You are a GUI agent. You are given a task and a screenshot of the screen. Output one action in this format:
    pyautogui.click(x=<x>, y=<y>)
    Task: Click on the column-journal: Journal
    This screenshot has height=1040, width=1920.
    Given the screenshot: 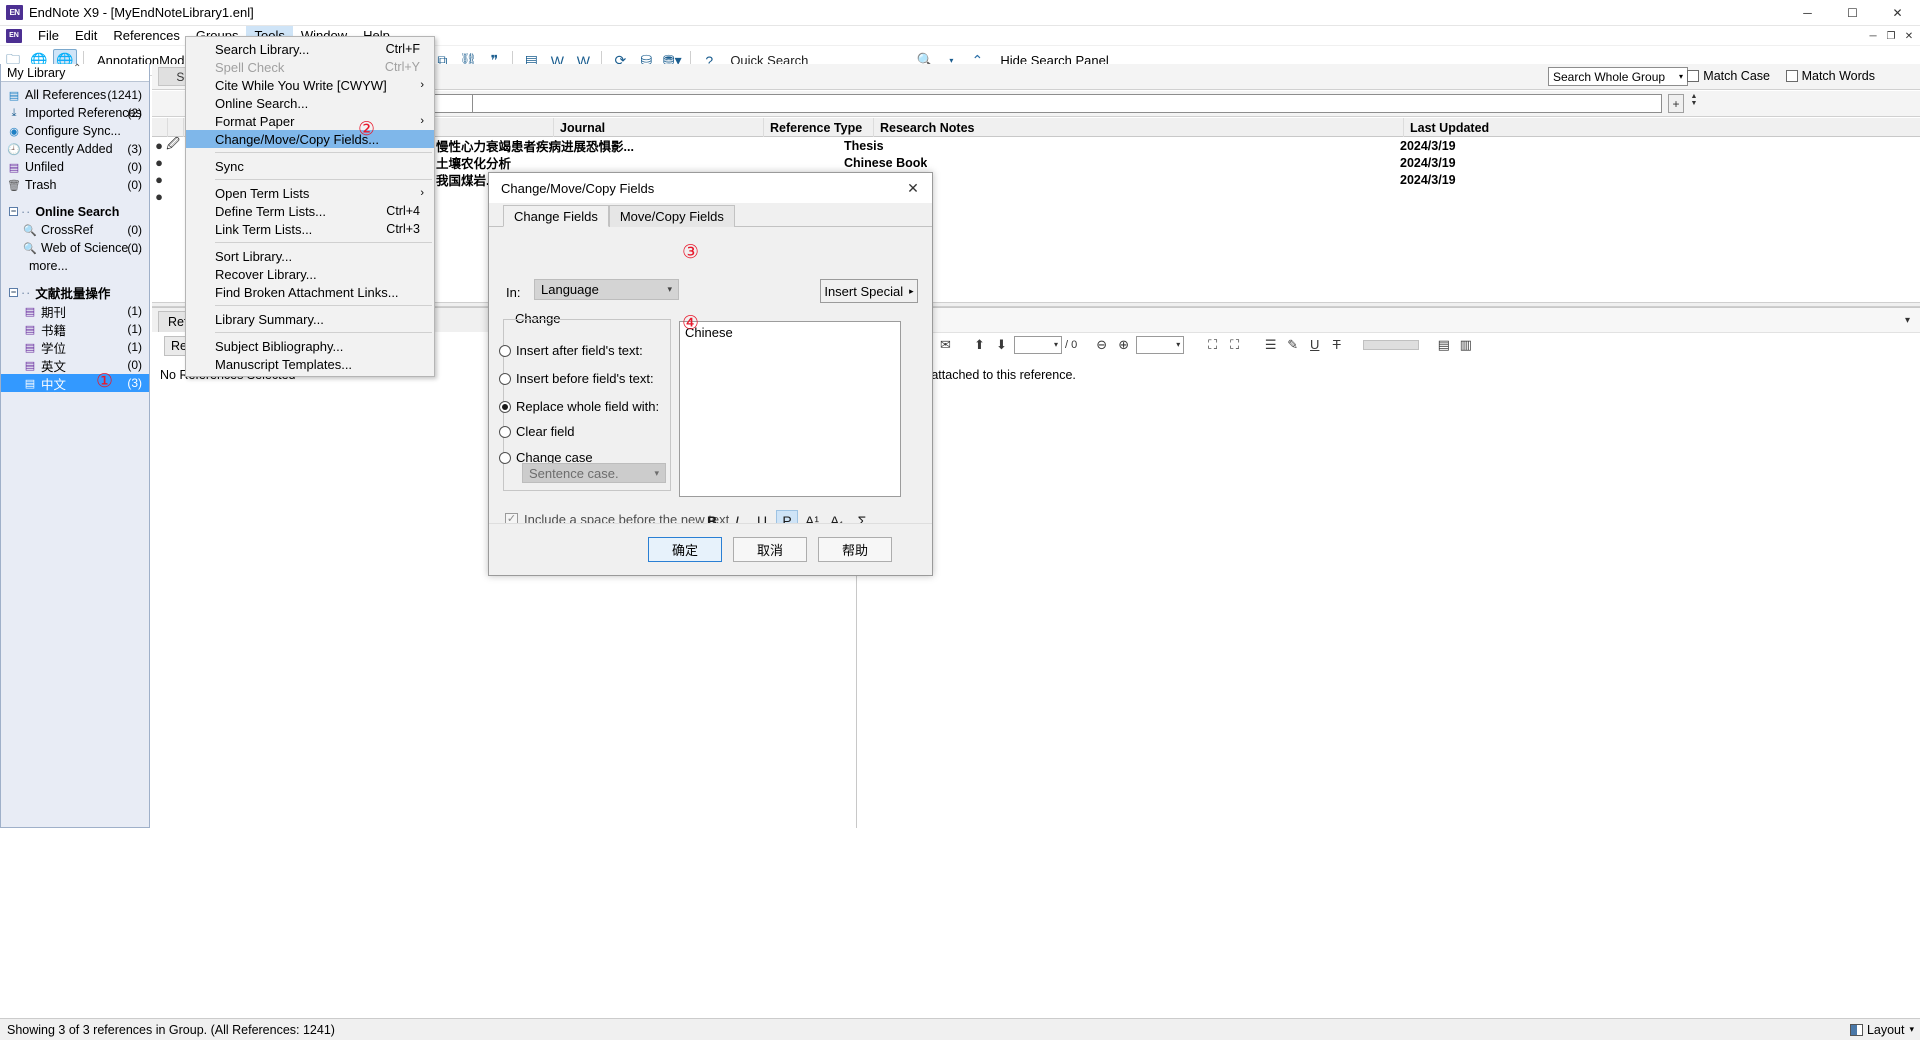 What is the action you would take?
    pyautogui.click(x=659, y=127)
    